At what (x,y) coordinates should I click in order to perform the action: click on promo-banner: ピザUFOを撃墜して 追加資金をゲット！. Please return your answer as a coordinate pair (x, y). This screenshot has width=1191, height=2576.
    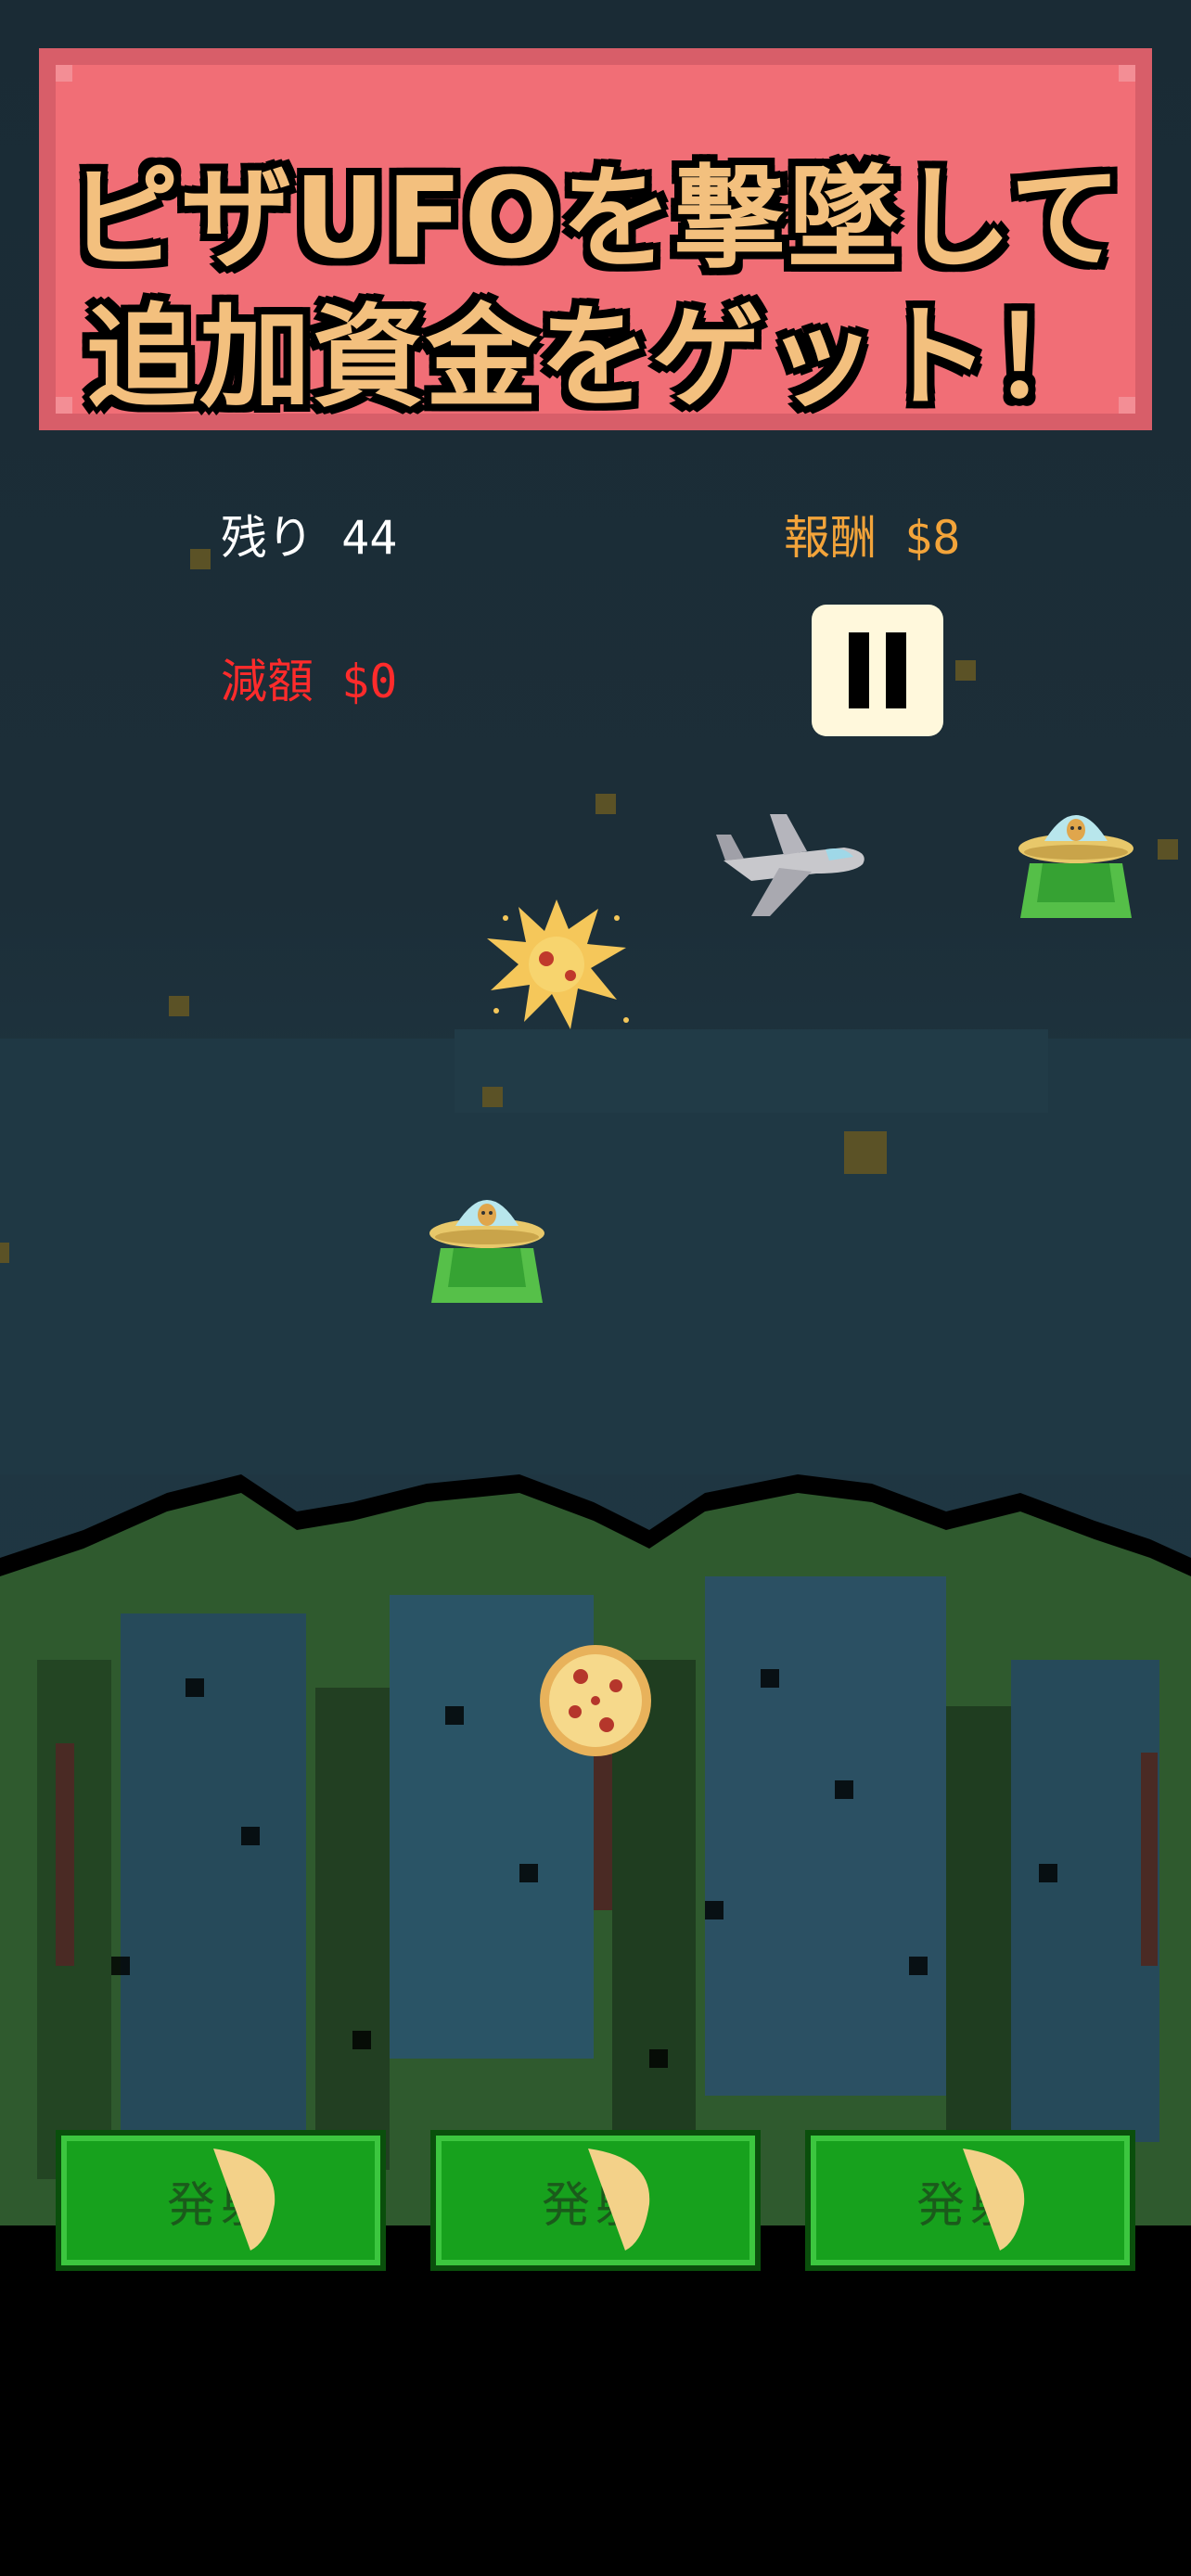
    Looking at the image, I should click on (595, 239).